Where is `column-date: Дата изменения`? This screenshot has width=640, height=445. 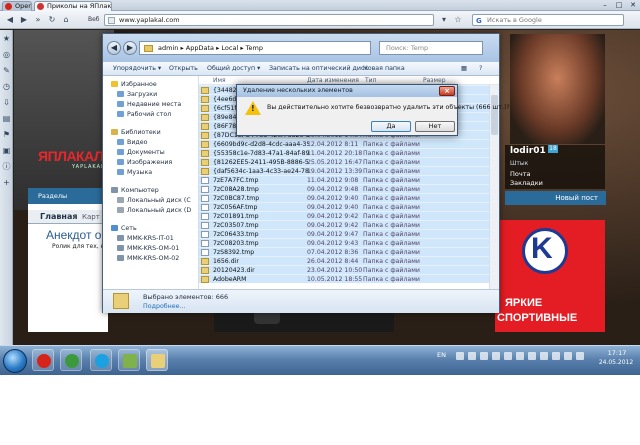 column-date: Дата изменения is located at coordinates (333, 80).